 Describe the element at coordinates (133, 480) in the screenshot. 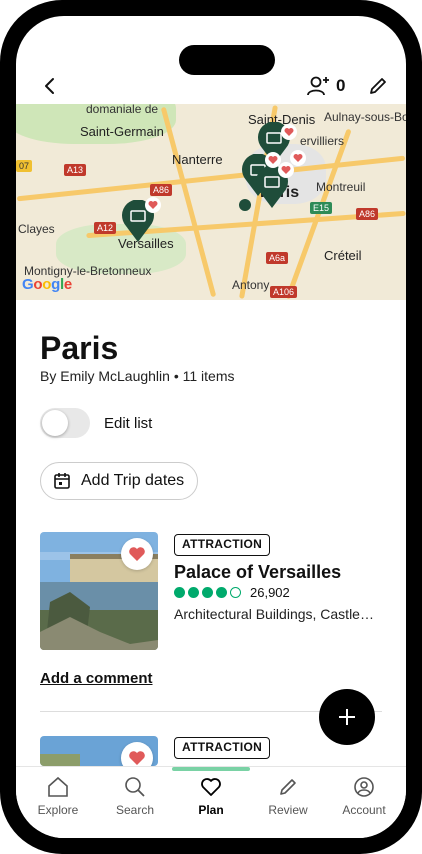

I see `add-trip-dates-label: Add Trip dates` at that location.